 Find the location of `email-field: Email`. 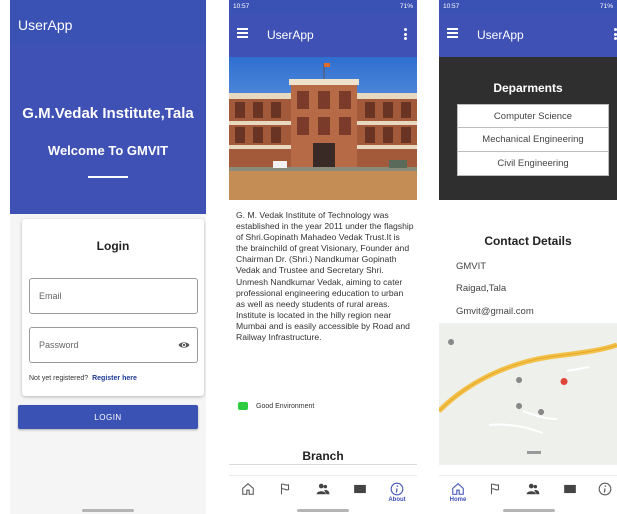

email-field: Email is located at coordinates (113, 296).